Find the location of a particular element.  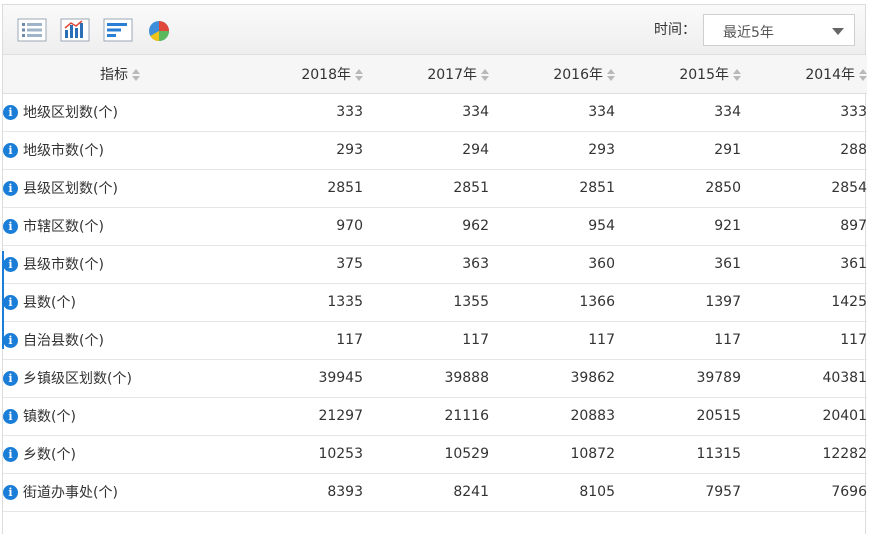

pie-chart-icon is located at coordinates (161, 30).